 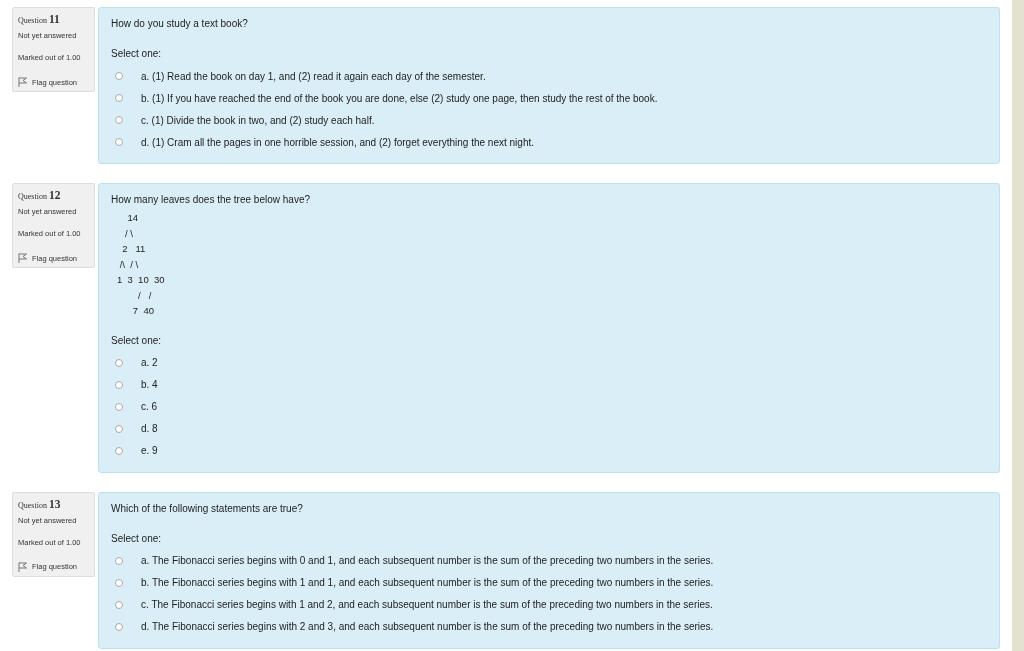 What do you see at coordinates (149, 428) in the screenshot?
I see `answer-option: d. 8` at bounding box center [149, 428].